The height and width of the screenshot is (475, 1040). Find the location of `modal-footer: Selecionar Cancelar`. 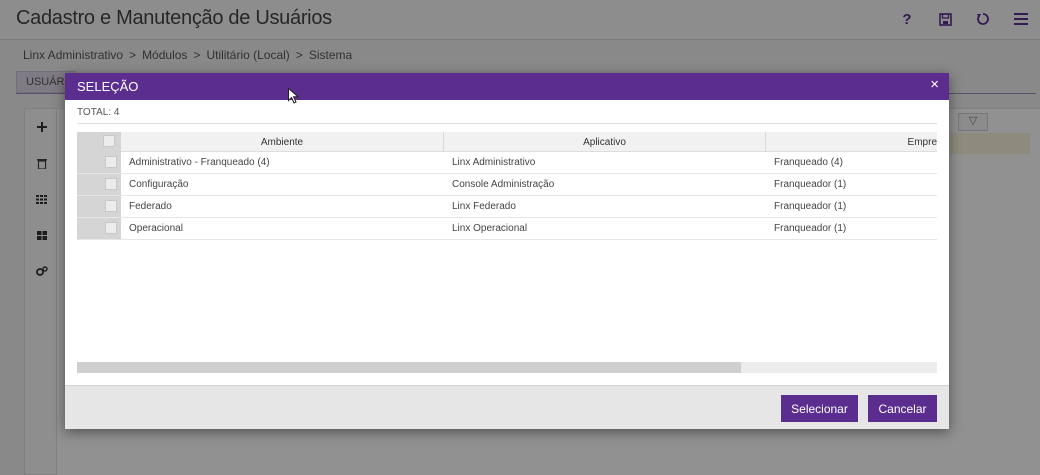

modal-footer: Selecionar Cancelar is located at coordinates (507, 407).